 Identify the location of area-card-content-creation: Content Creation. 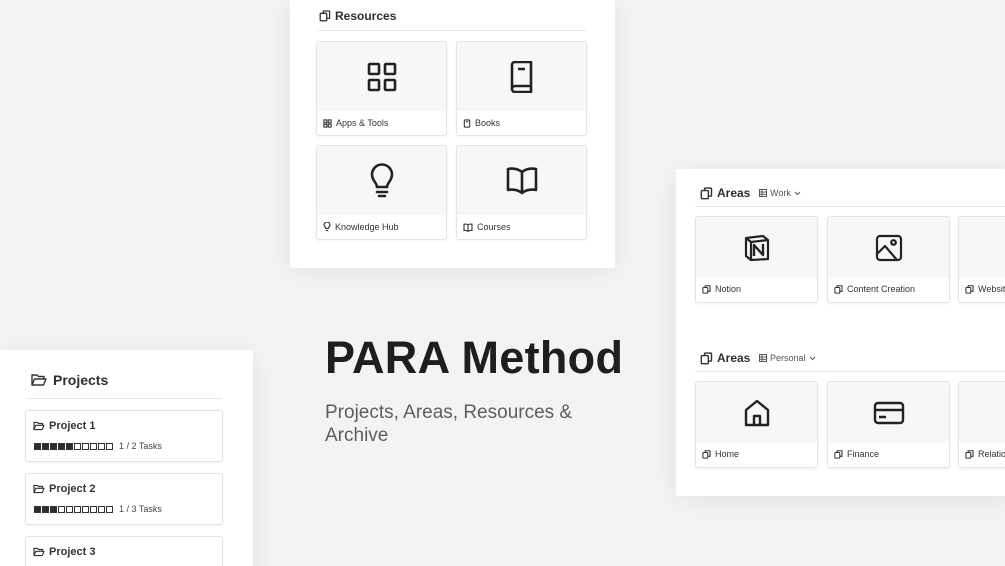
(888, 259).